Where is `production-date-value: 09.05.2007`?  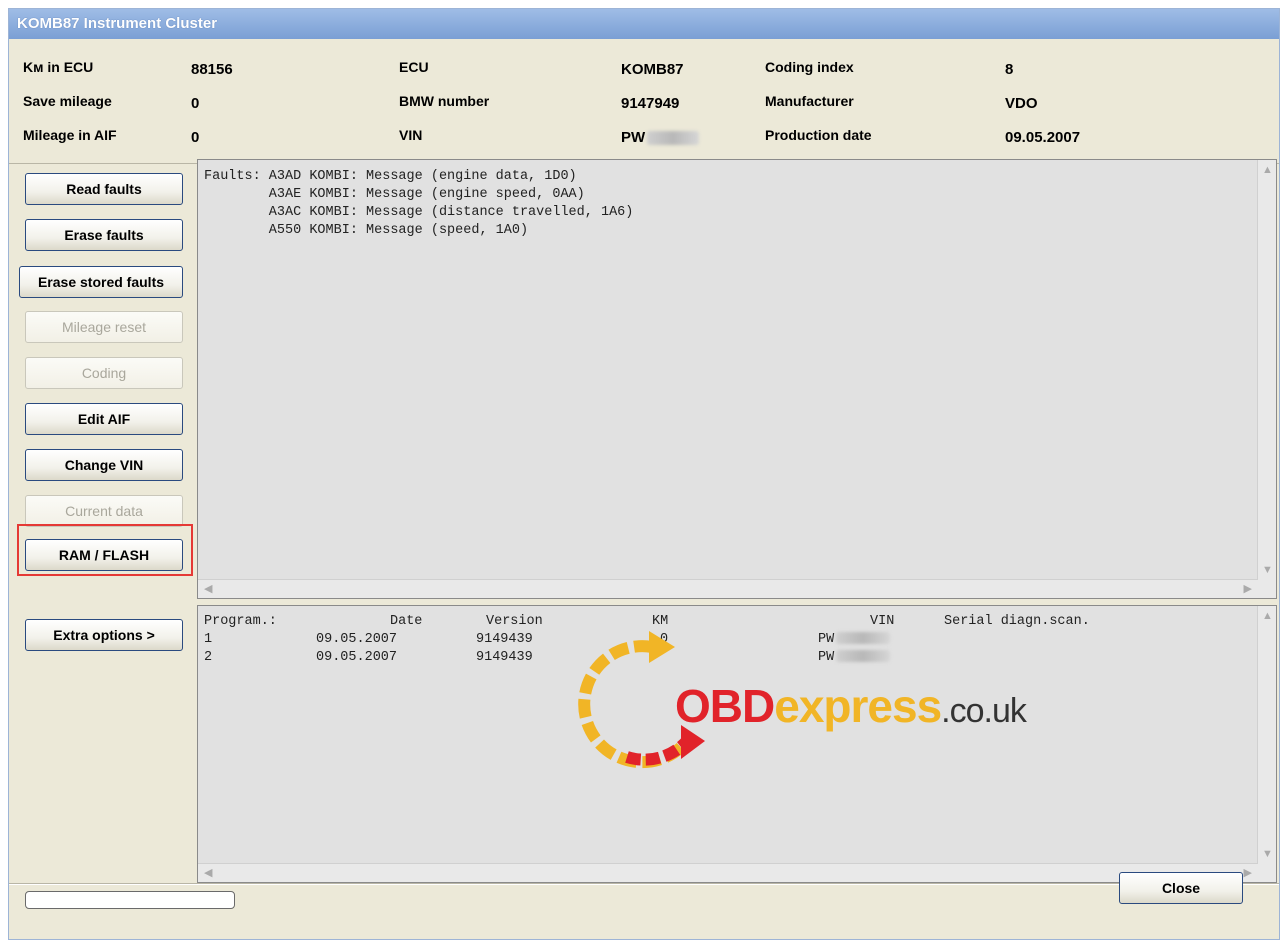
production-date-value: 09.05.2007 is located at coordinates (1043, 137).